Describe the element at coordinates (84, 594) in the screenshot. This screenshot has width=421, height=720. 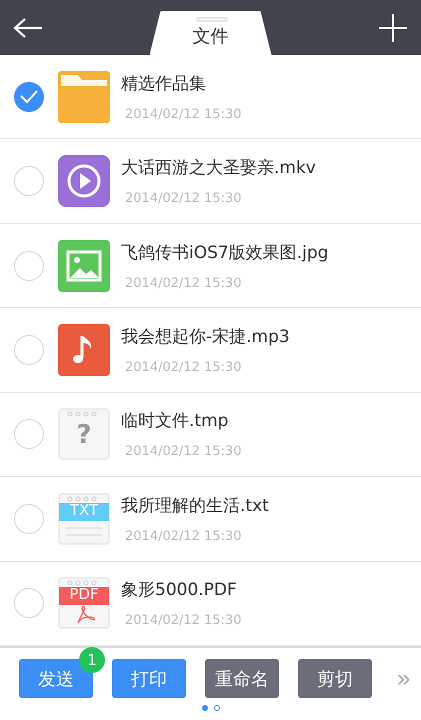
I see `file-type-label: PDF` at that location.